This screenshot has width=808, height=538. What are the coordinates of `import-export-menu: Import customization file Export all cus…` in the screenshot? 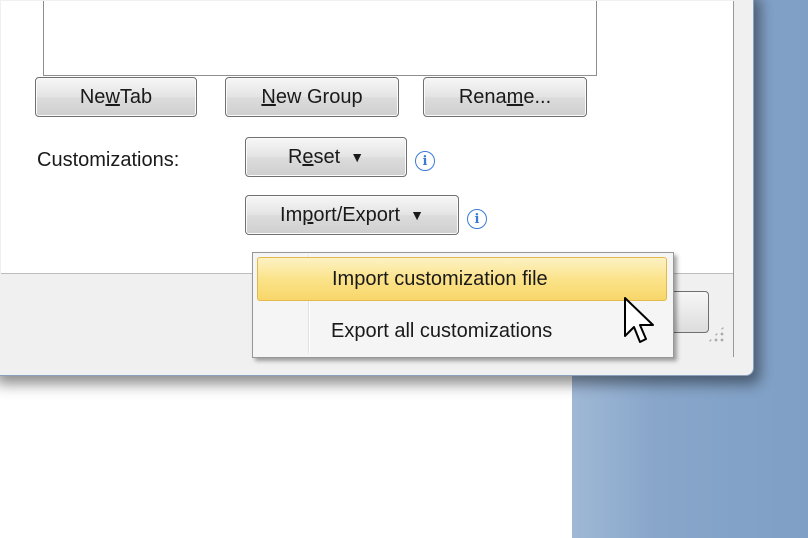 It's located at (463, 305).